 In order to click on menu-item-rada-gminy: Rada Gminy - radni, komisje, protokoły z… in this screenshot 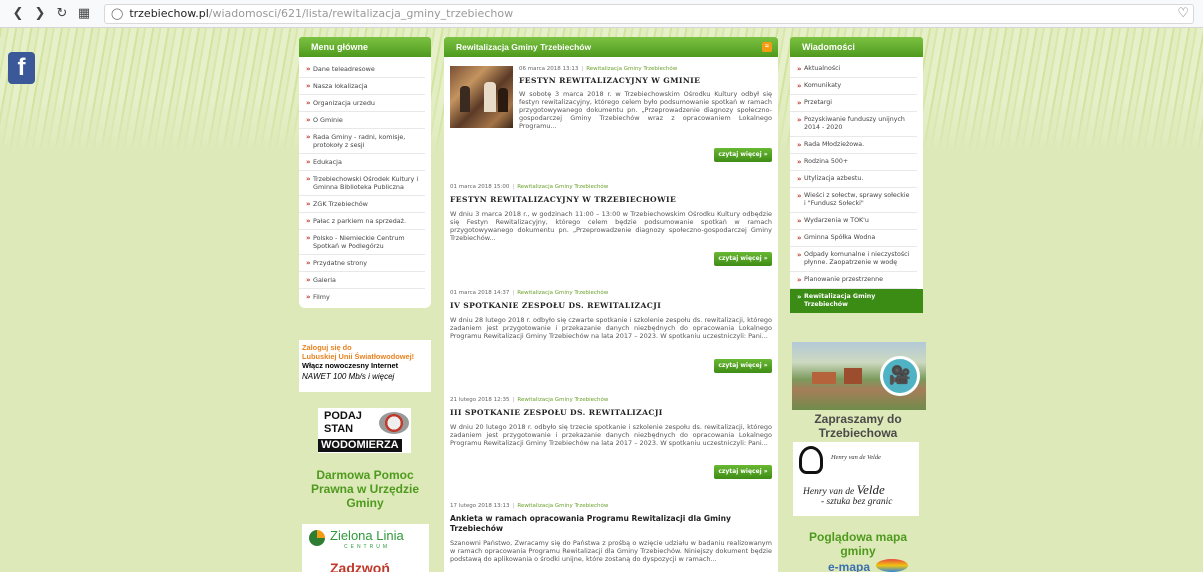, I will do `click(362, 141)`.